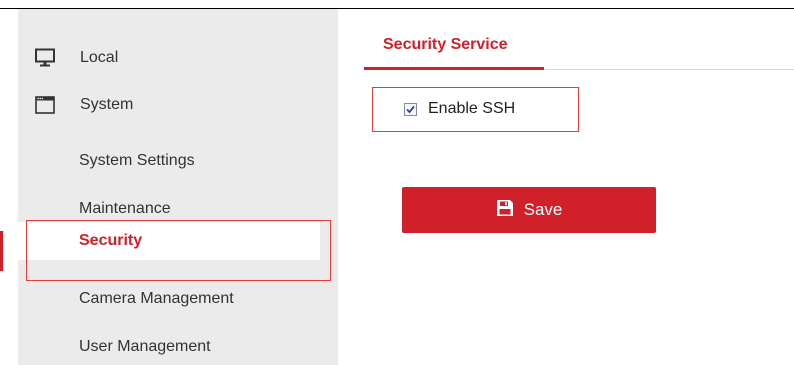  I want to click on active-tab-underline, so click(454, 68).